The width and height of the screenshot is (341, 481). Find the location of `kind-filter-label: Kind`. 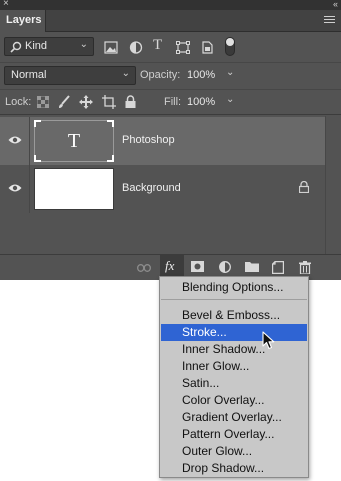

kind-filter-label: Kind is located at coordinates (36, 46).